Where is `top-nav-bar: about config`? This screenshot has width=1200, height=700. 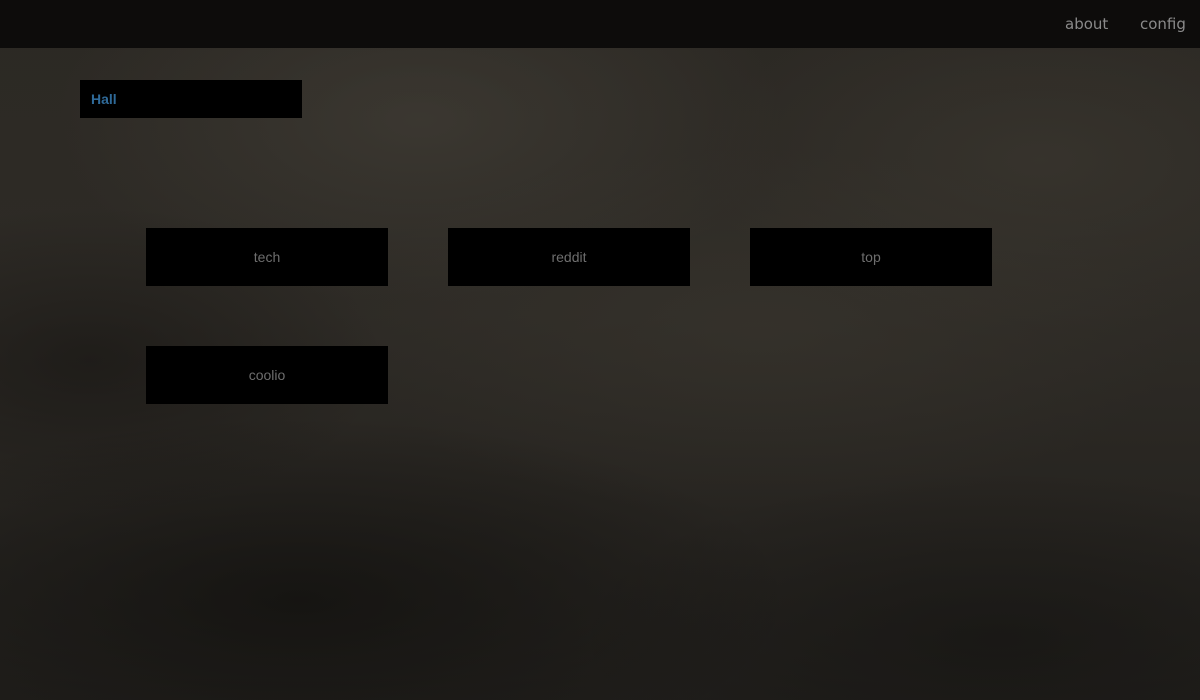 top-nav-bar: about config is located at coordinates (600, 24).